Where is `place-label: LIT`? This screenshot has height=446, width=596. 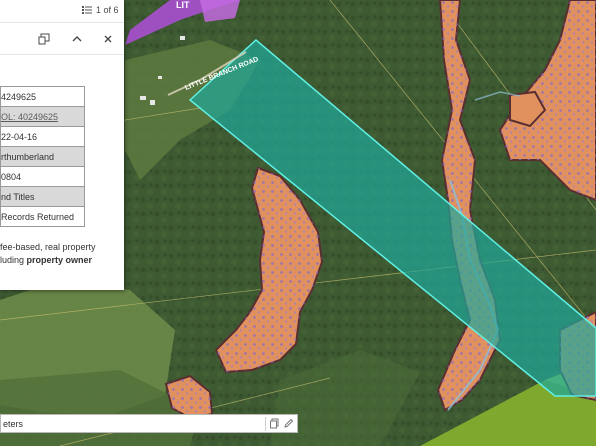
place-label: LIT is located at coordinates (183, 5).